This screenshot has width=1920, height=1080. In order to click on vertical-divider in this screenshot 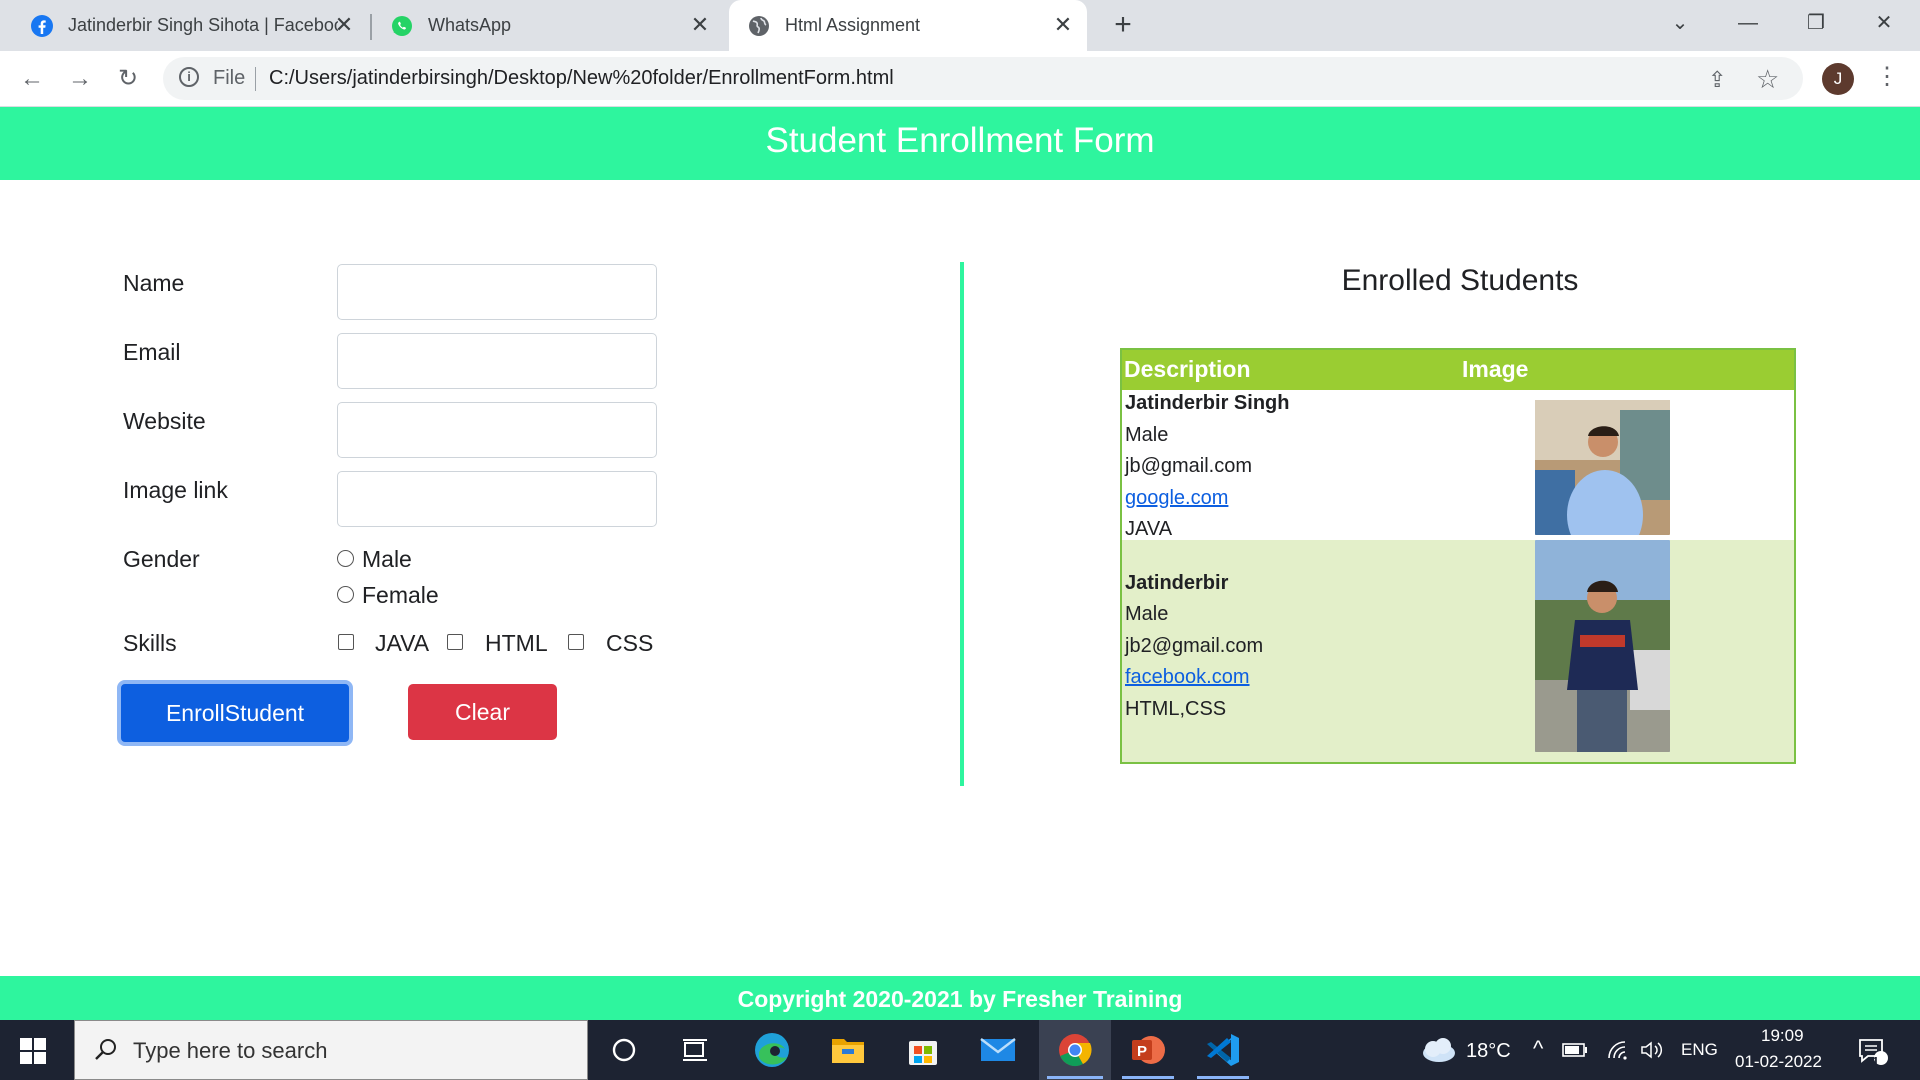, I will do `click(962, 524)`.